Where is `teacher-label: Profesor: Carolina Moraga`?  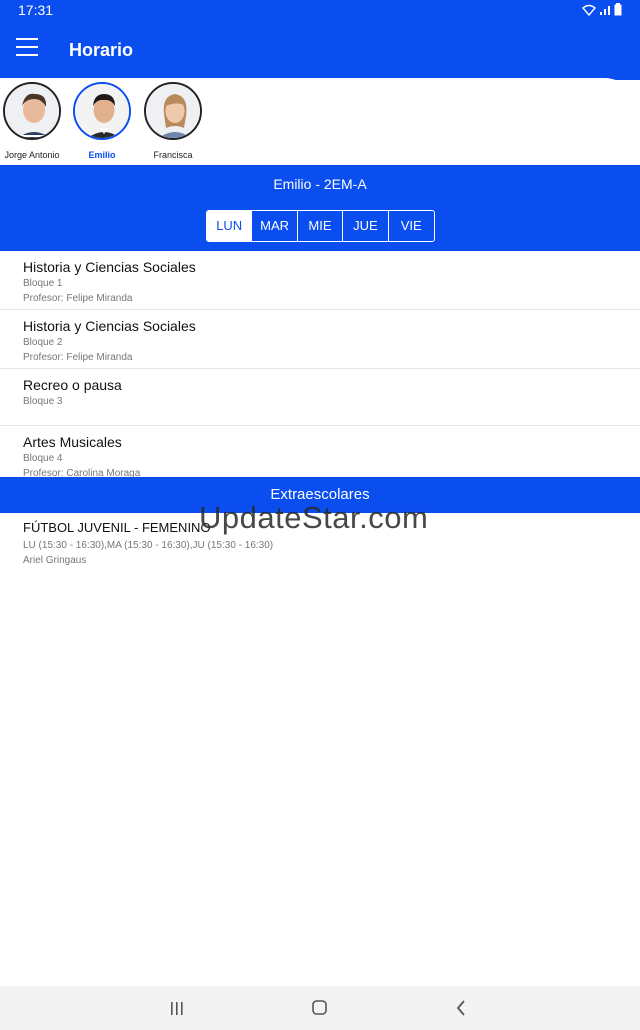
teacher-label: Profesor: Carolina Moraga is located at coordinates (82, 472).